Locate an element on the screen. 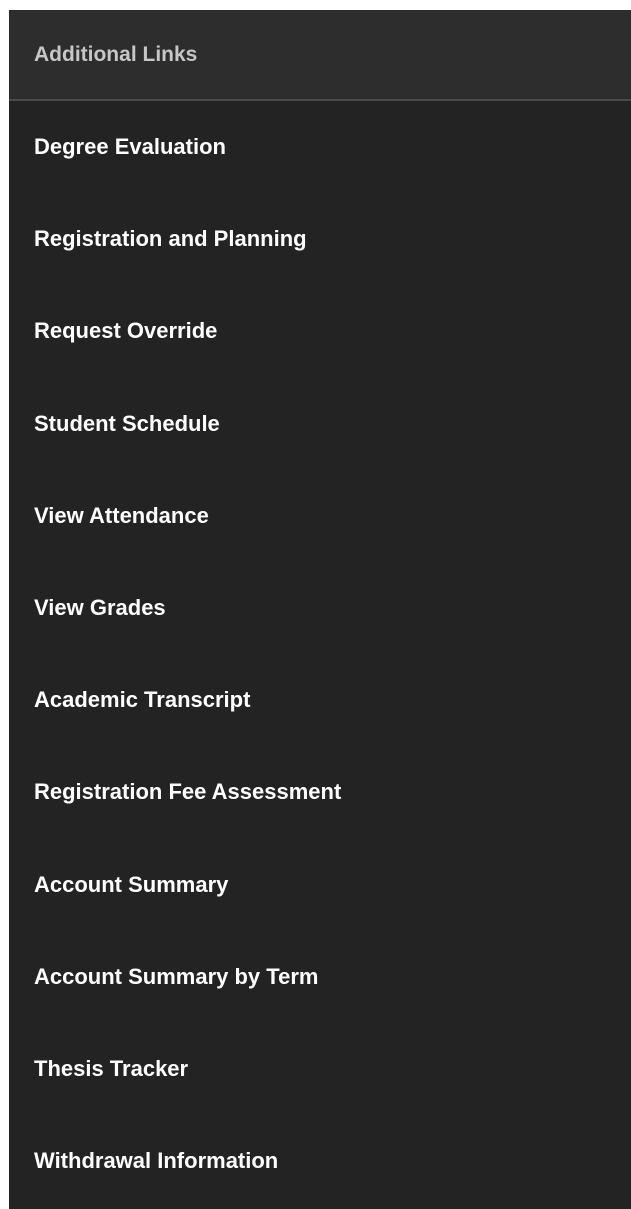  link-registration-and-planning: Registration and Planning is located at coordinates (320, 239).